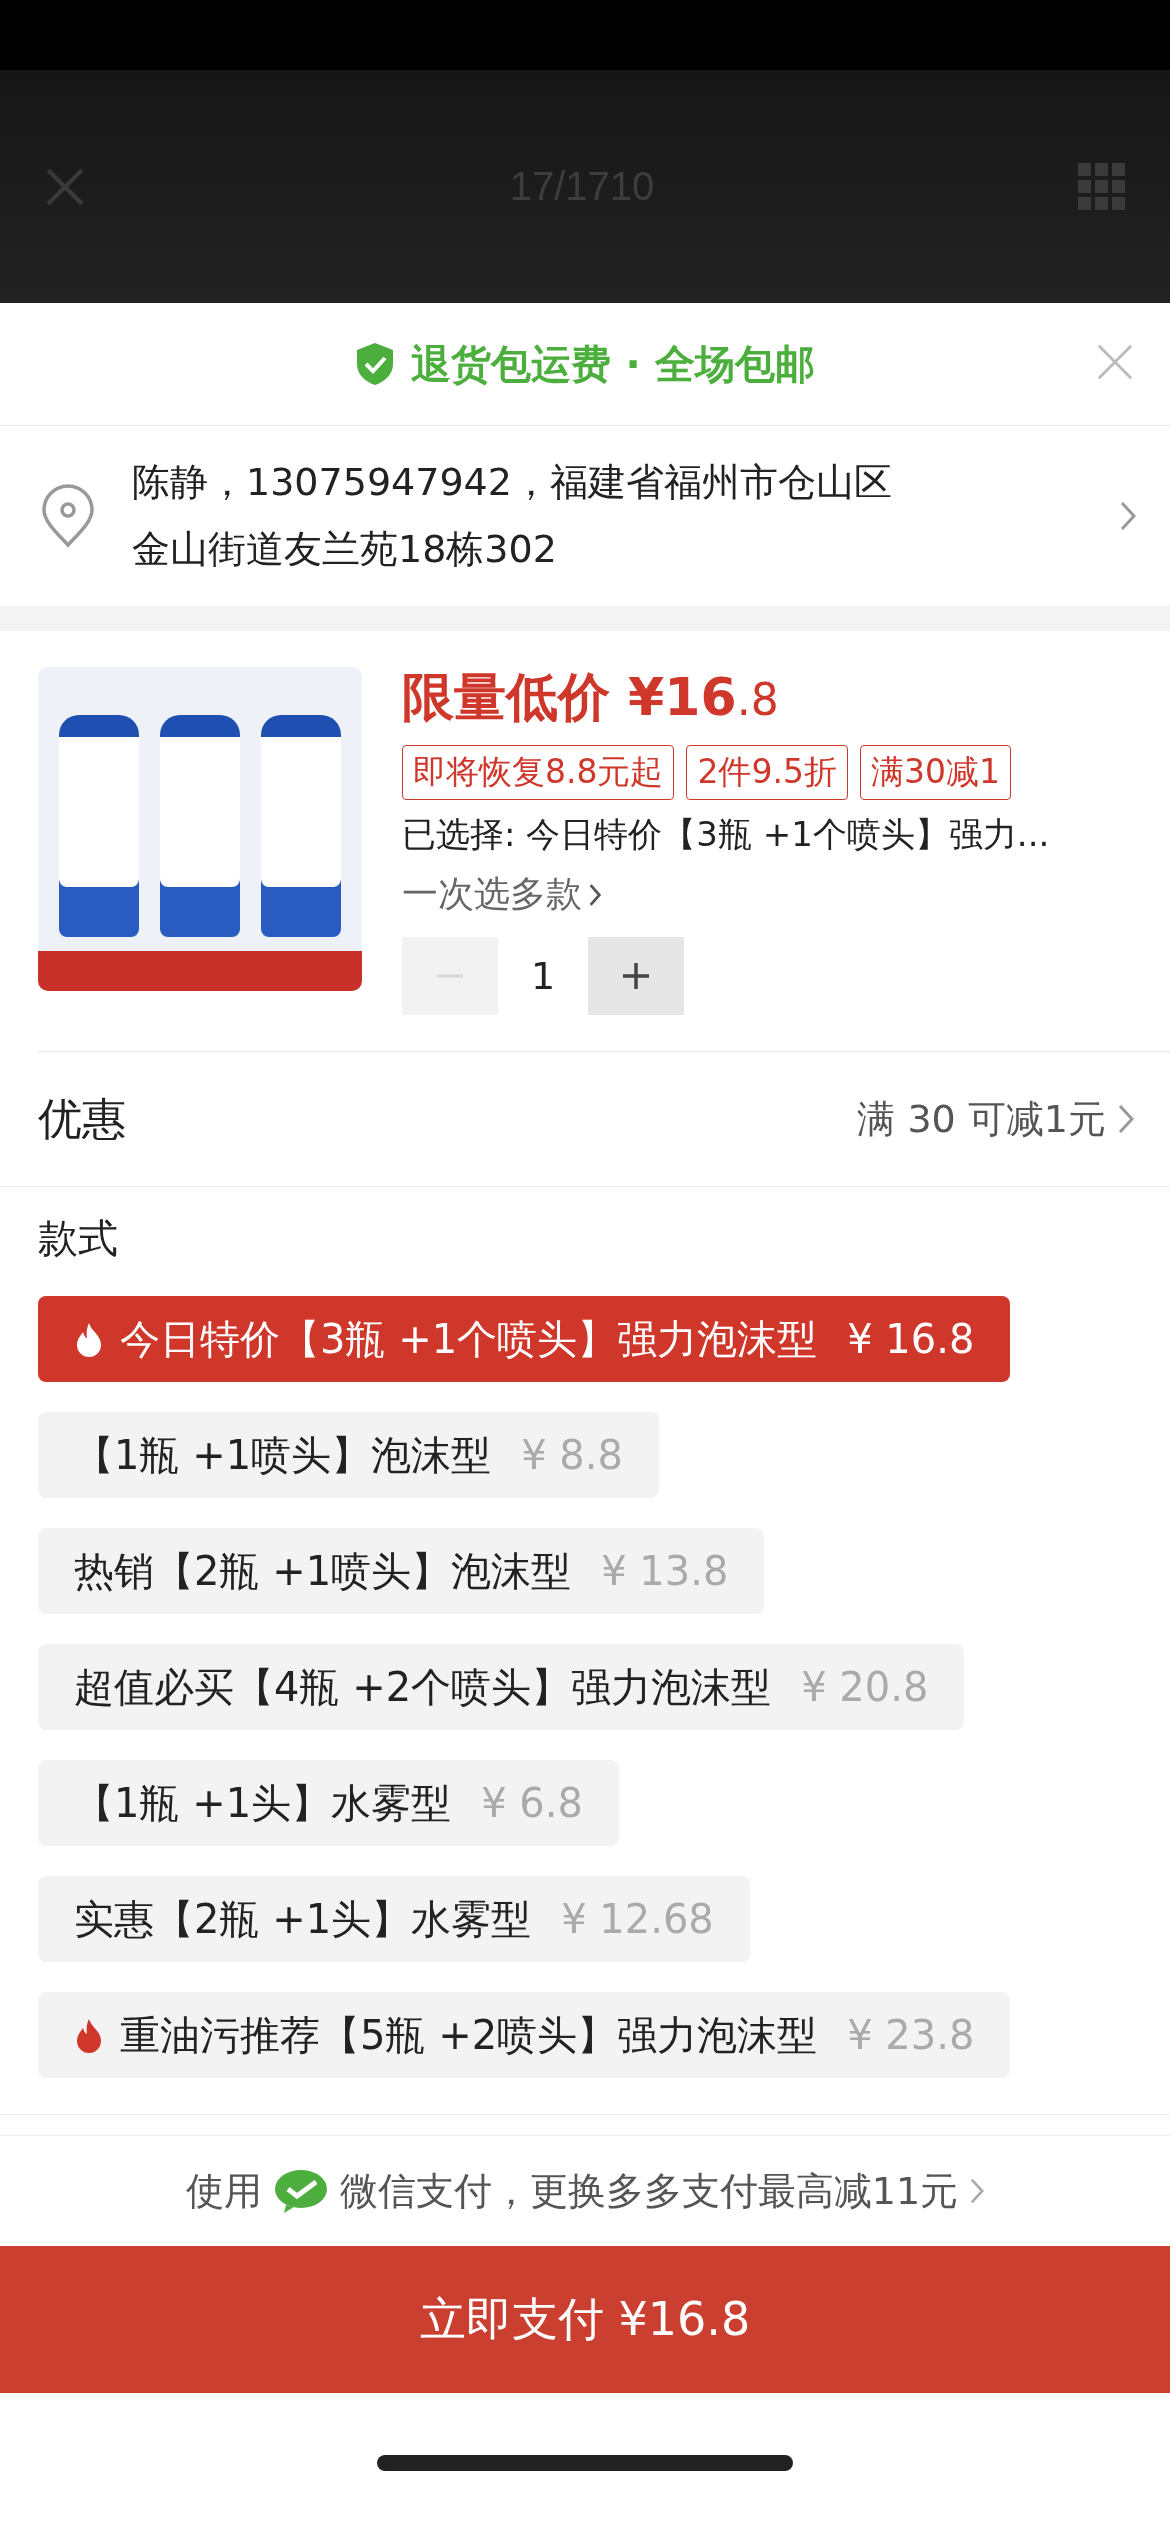  What do you see at coordinates (68, 516) in the screenshot?
I see `location-pin-icon` at bounding box center [68, 516].